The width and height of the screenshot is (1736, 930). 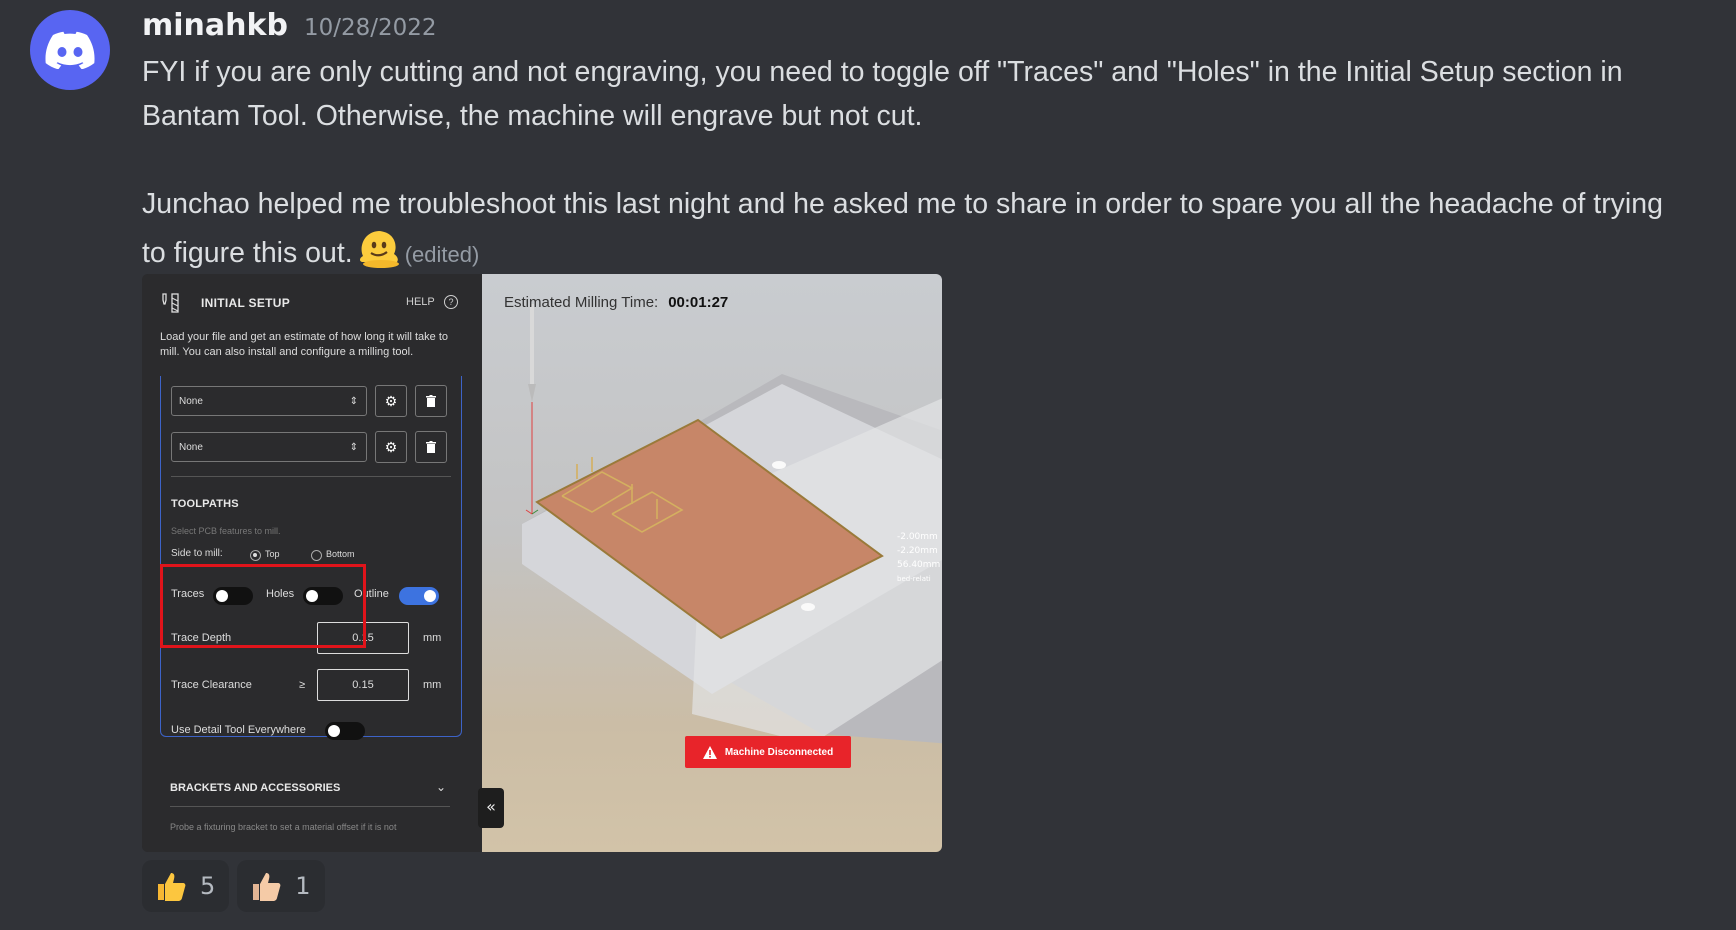 What do you see at coordinates (172, 887) in the screenshot?
I see `thumbs-up-icon` at bounding box center [172, 887].